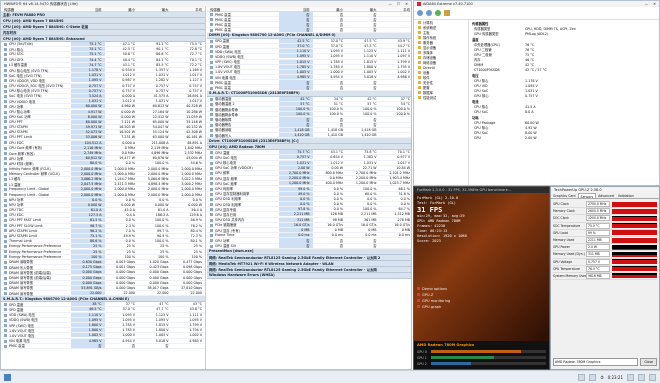 The height and width of the screenshot is (383, 660). Describe the element at coordinates (336, 77) in the screenshot. I see `sensor-value: 4.954 V` at that location.